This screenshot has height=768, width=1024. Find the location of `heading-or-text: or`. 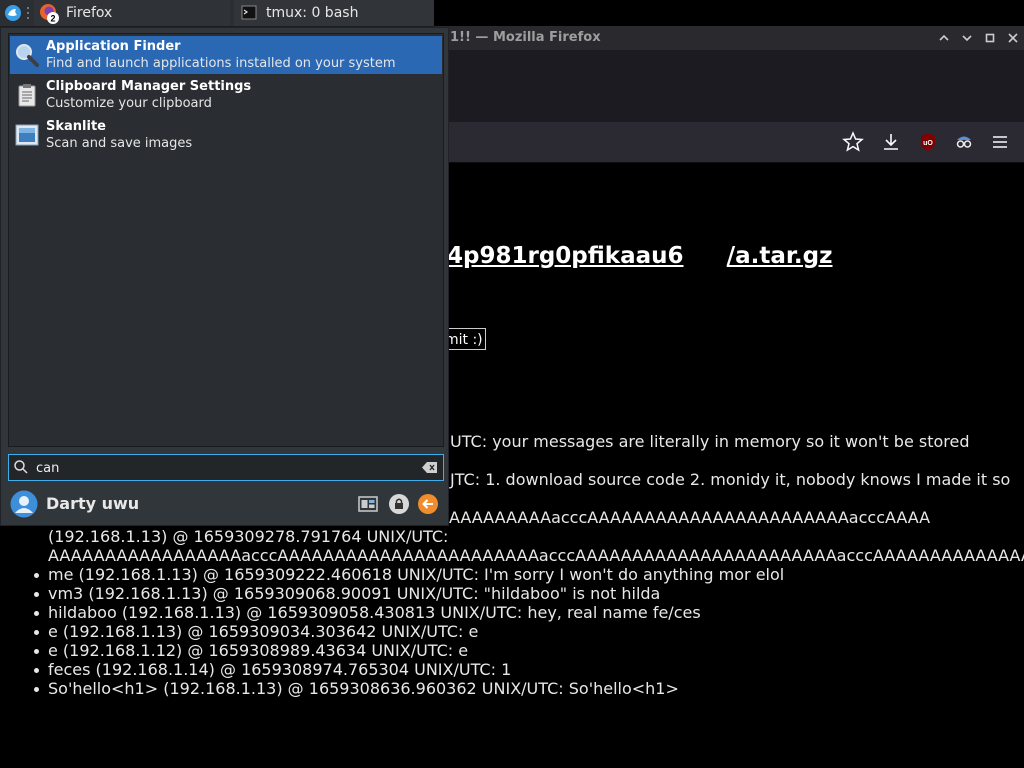

heading-or-text: or is located at coordinates (705, 256).